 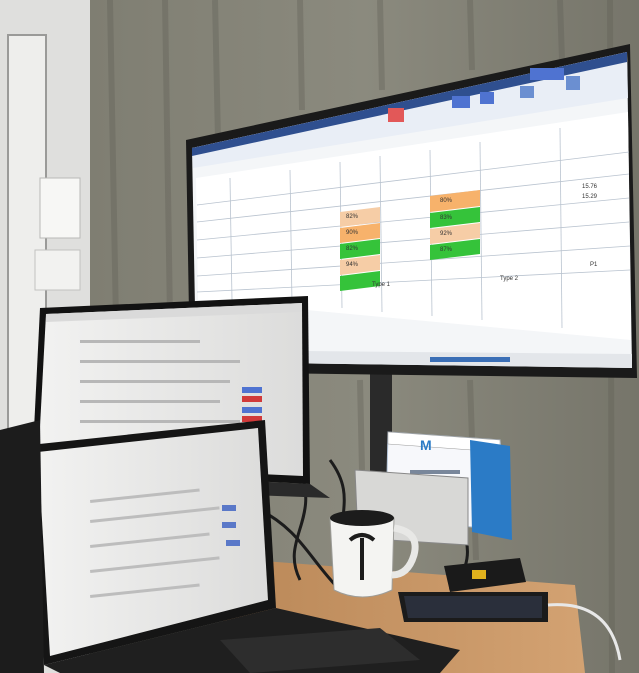 I want to click on mug-rim, so click(x=362, y=518).